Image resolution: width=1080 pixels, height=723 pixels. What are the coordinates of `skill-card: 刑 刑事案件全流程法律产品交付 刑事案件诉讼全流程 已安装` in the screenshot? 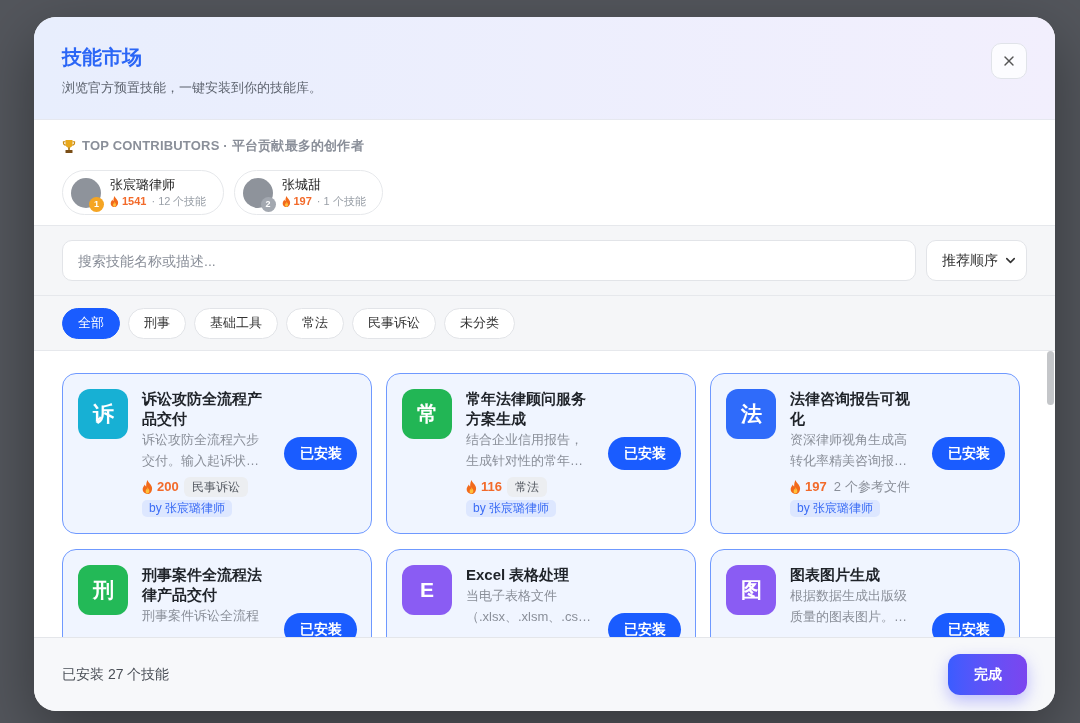 It's located at (217, 593).